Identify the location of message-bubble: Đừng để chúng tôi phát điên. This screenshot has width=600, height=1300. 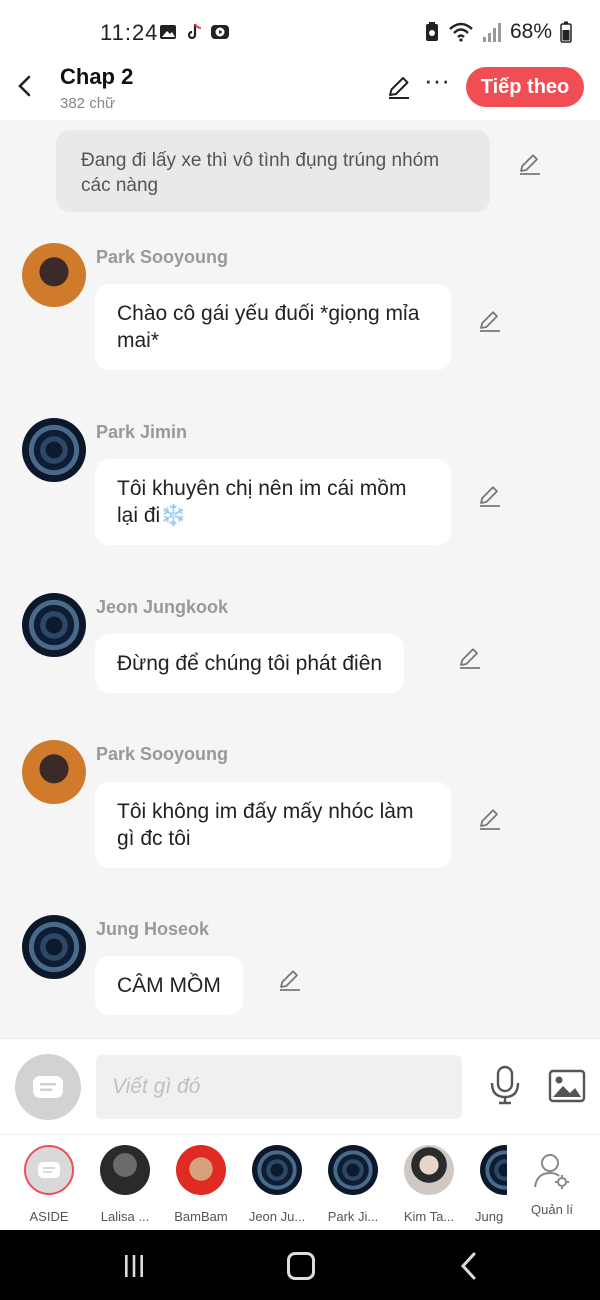
(250, 663).